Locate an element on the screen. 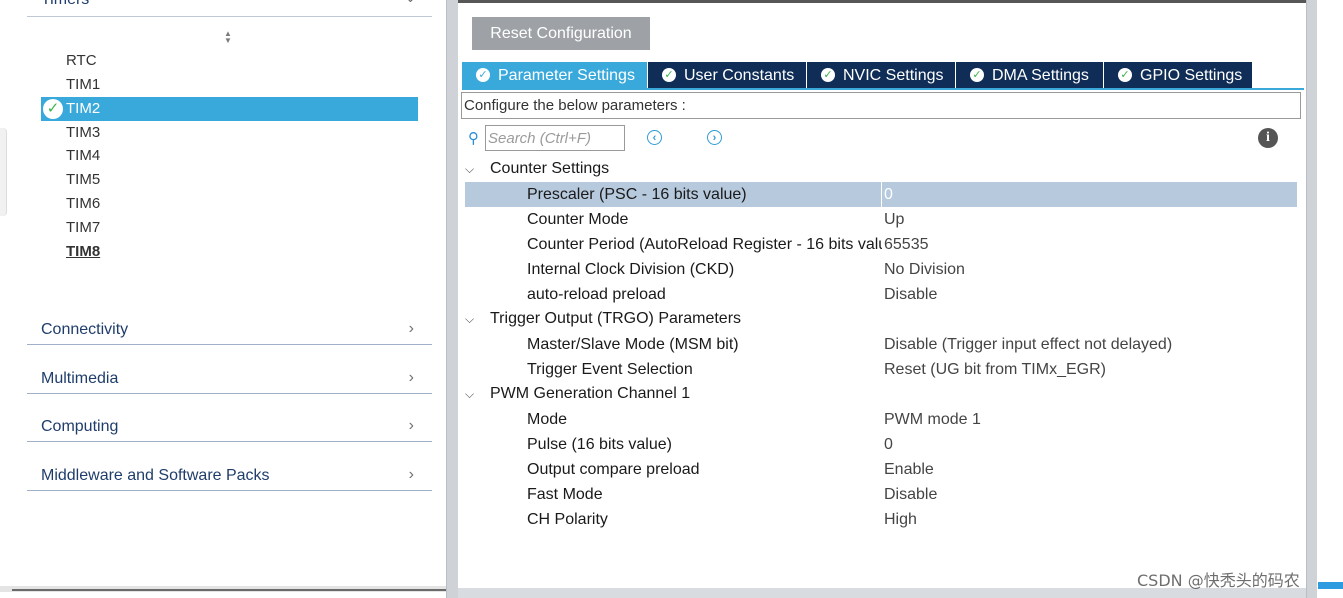 Image resolution: width=1343 pixels, height=598 pixels. tab-dma-settings: ✓ DMA Settings is located at coordinates (1029, 75).